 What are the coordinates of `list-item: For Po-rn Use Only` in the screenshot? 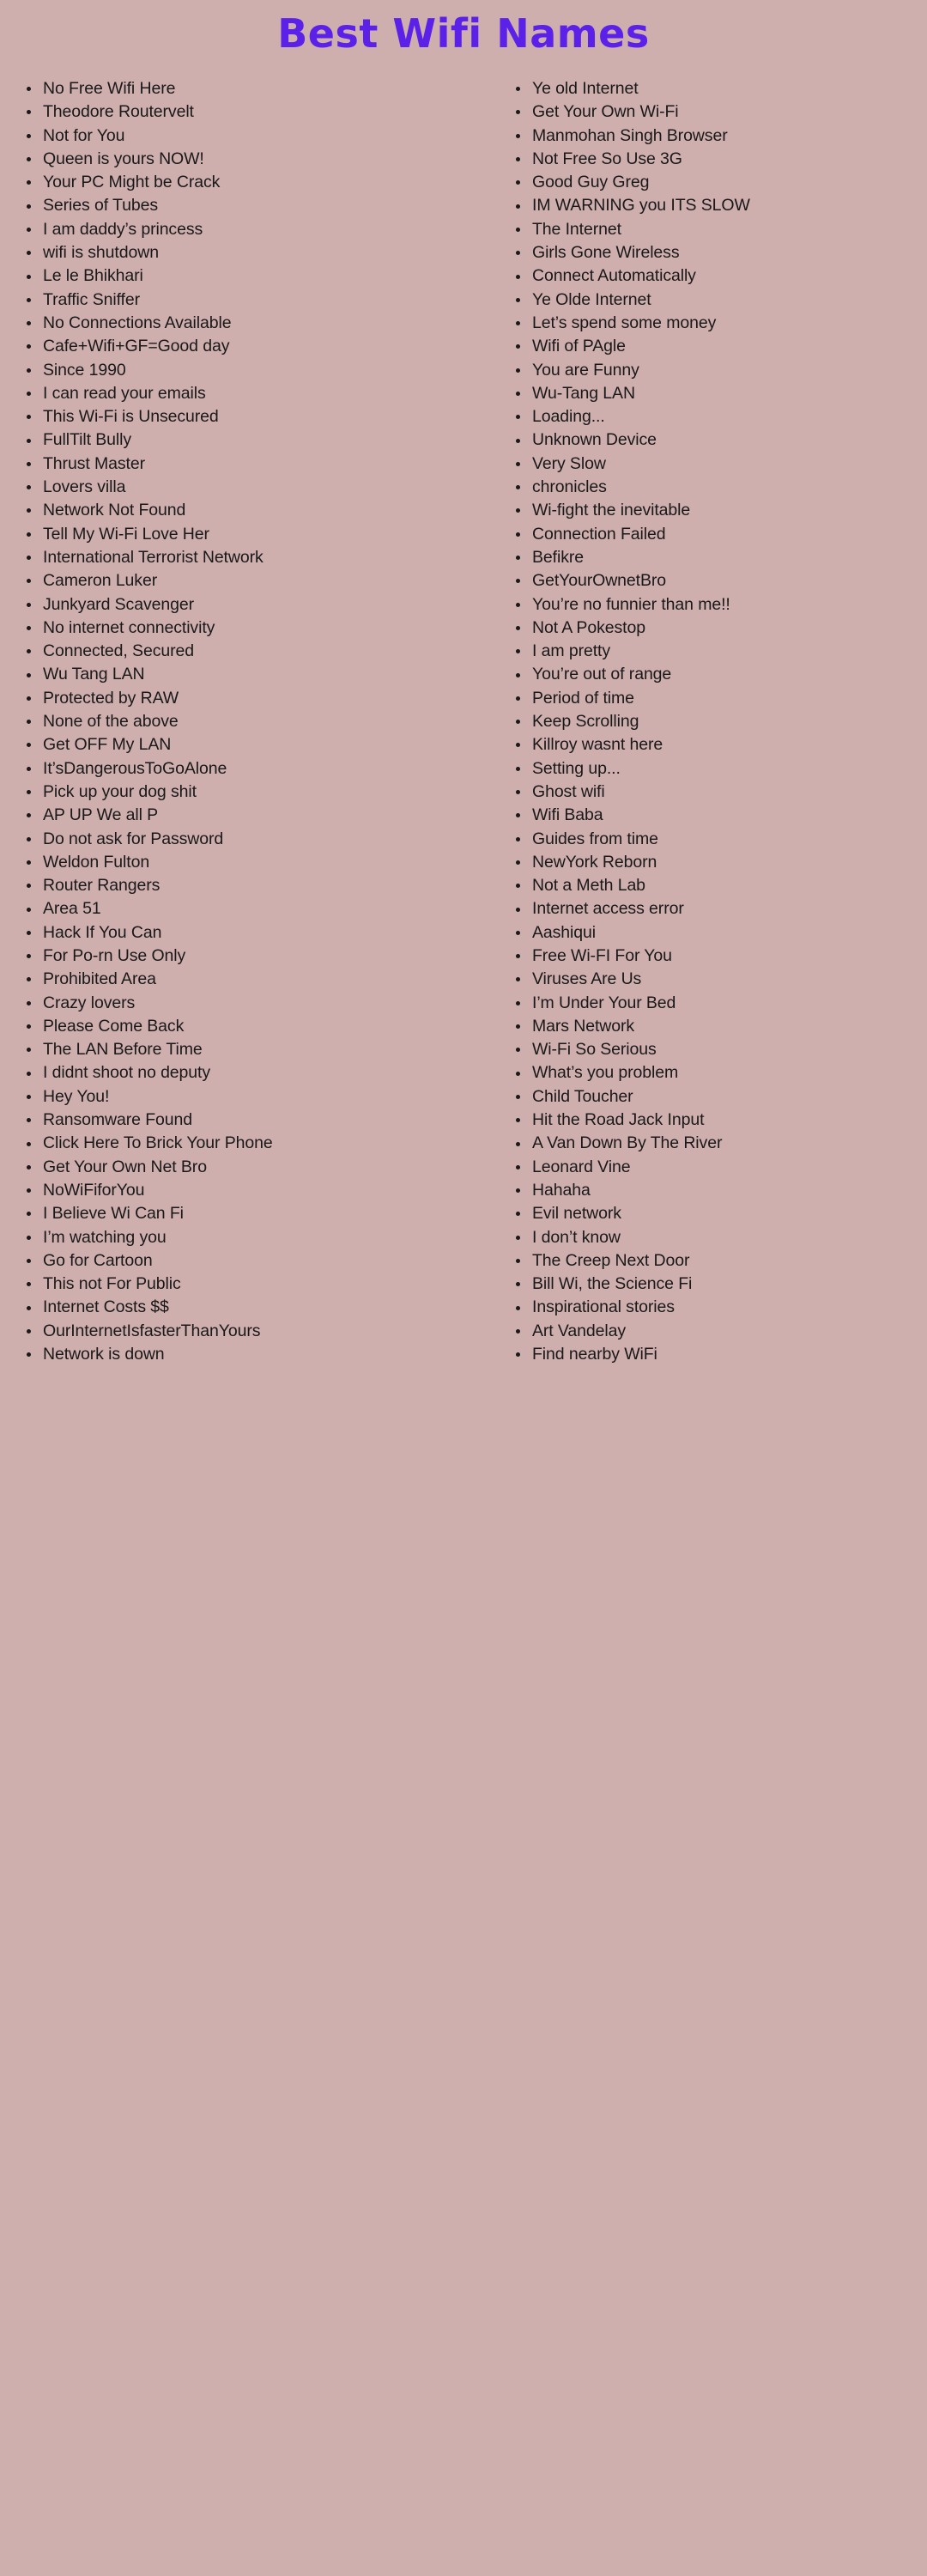 It's located at (260, 957).